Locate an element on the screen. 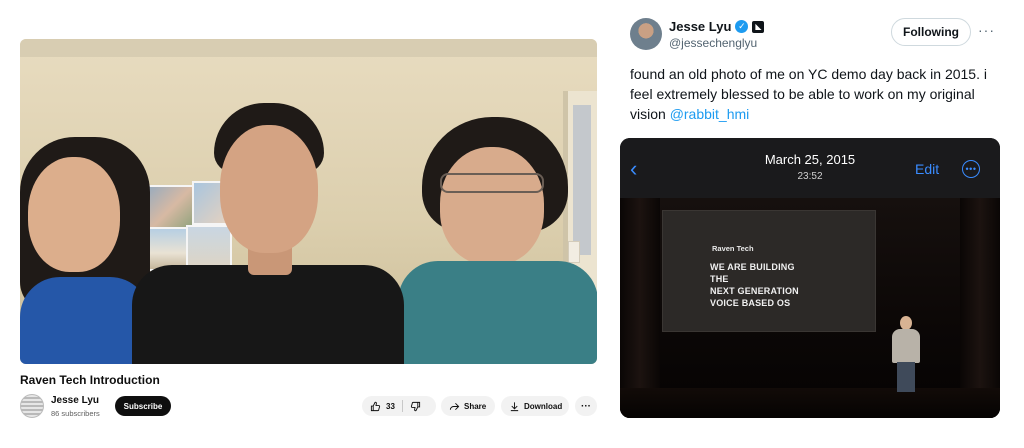 This screenshot has height=448, width=1024. like-dislike-bar: 33 is located at coordinates (399, 406).